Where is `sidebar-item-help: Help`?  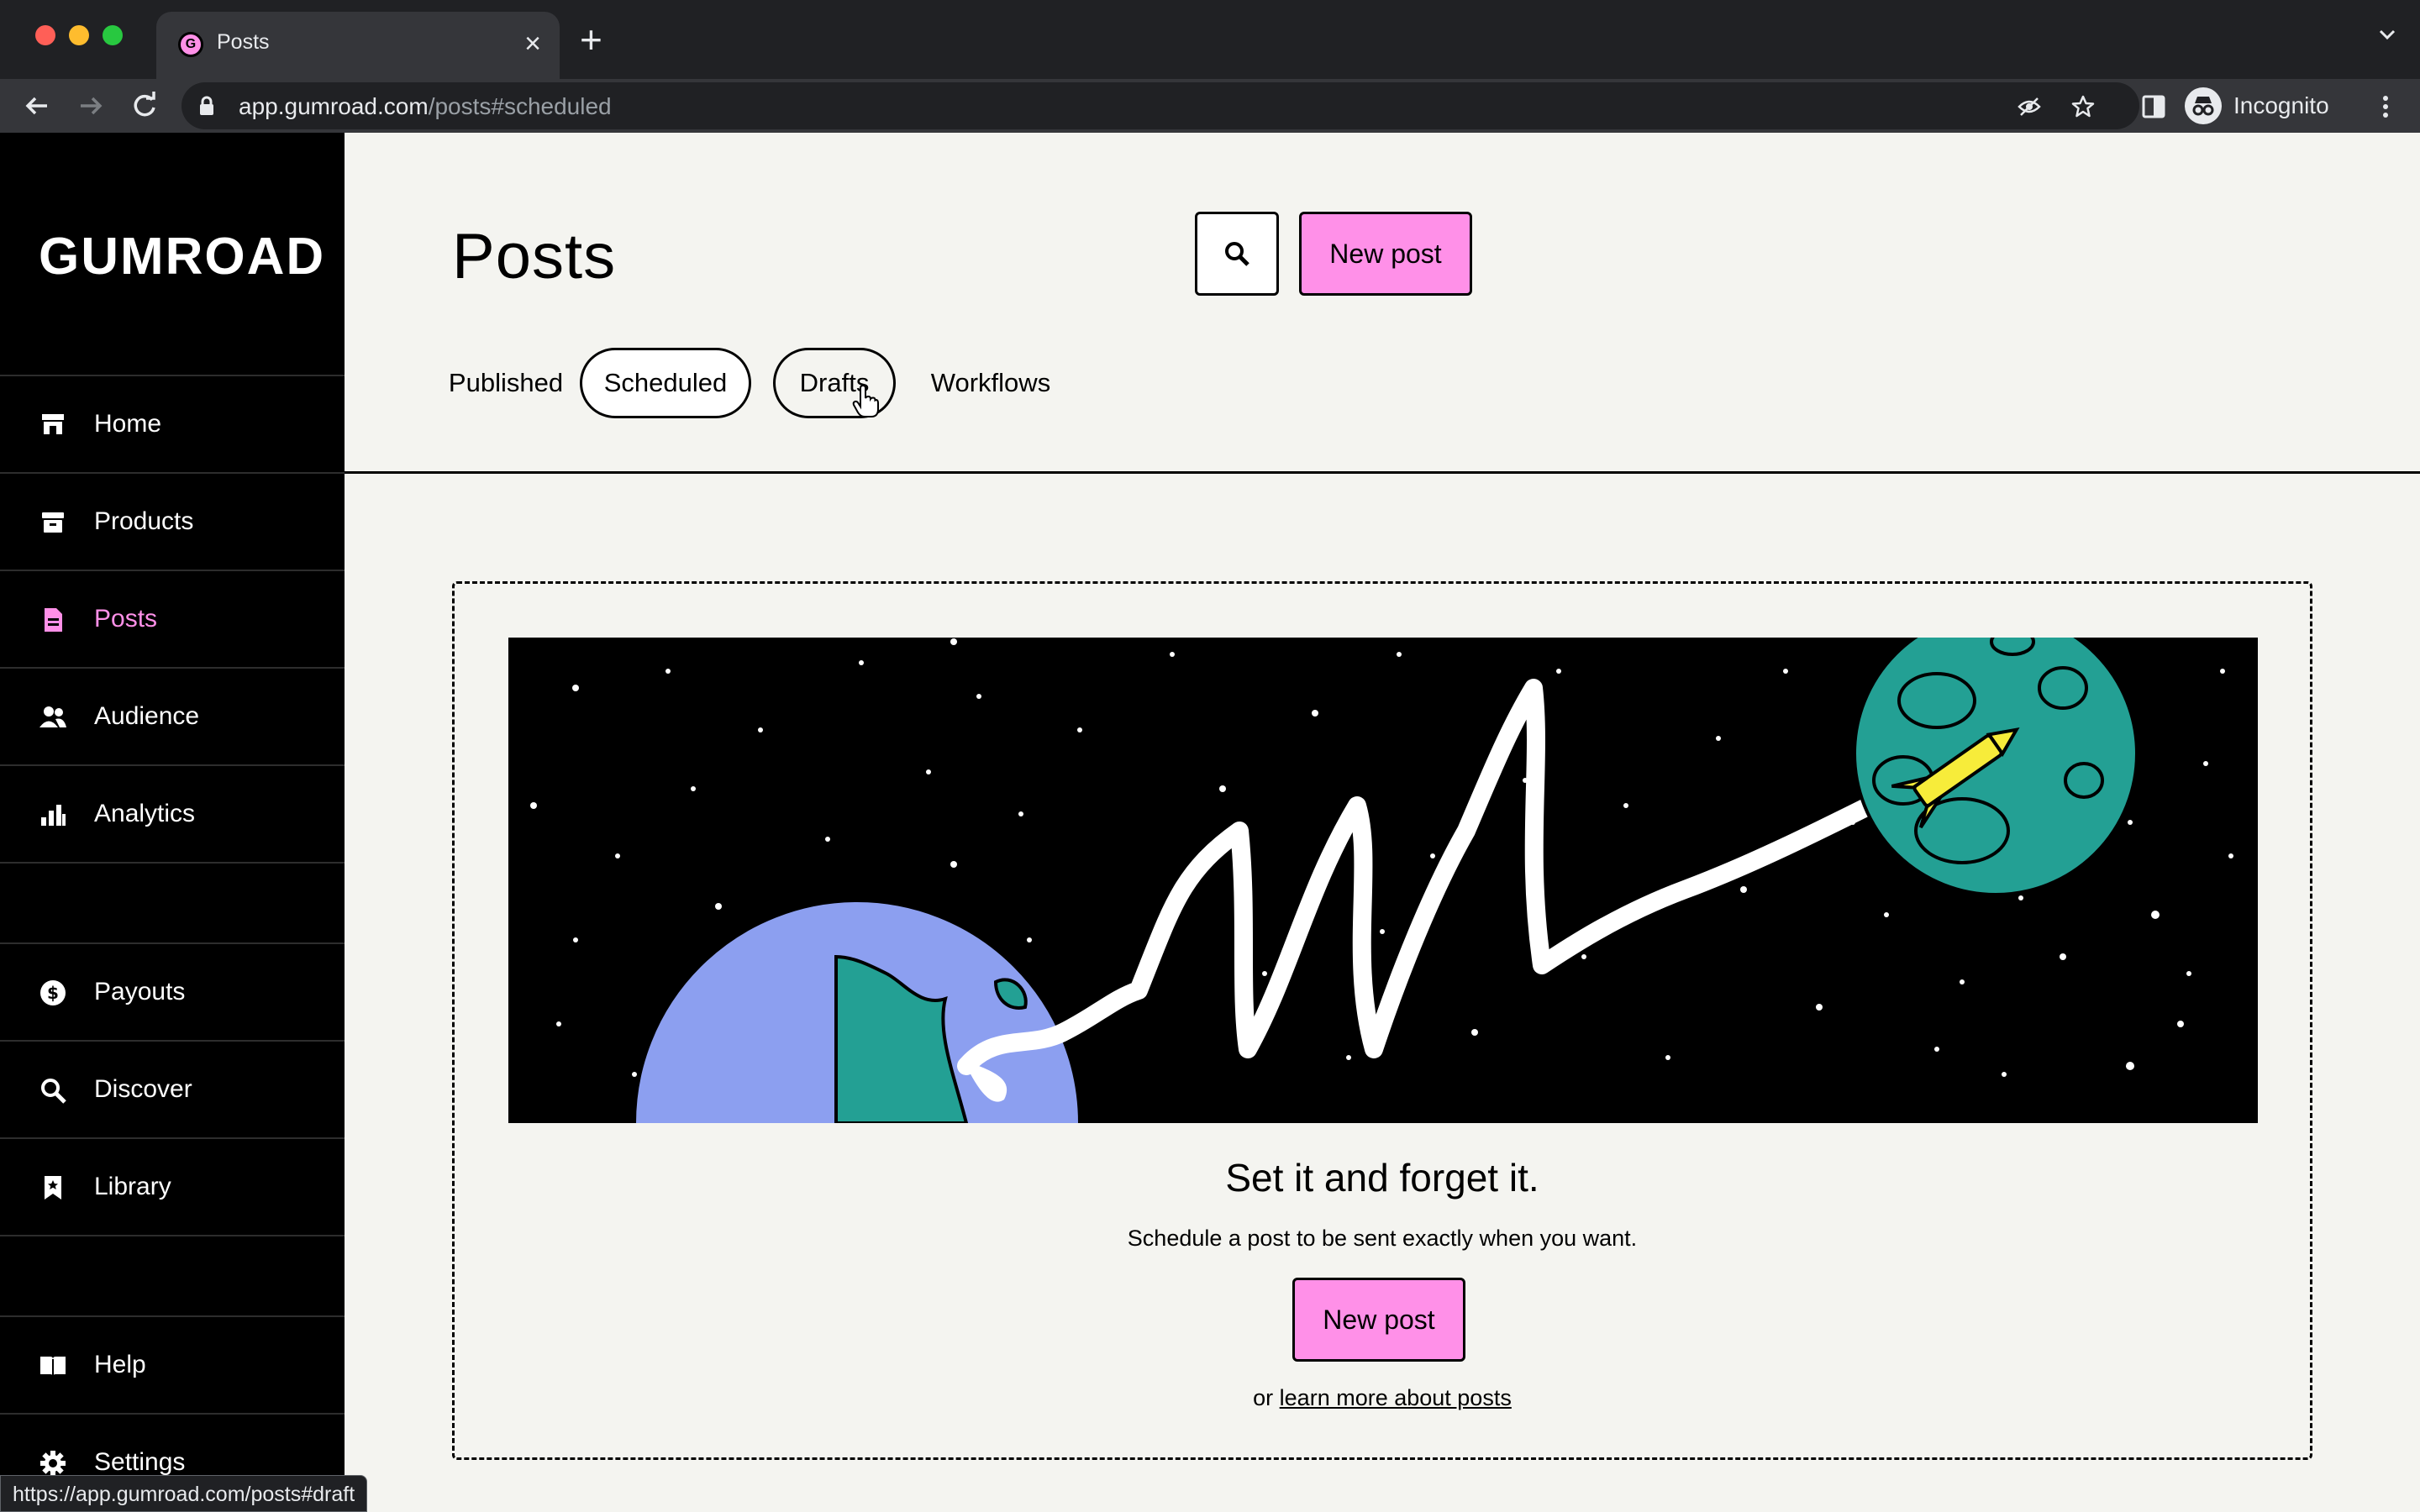 sidebar-item-help: Help is located at coordinates (172, 1364).